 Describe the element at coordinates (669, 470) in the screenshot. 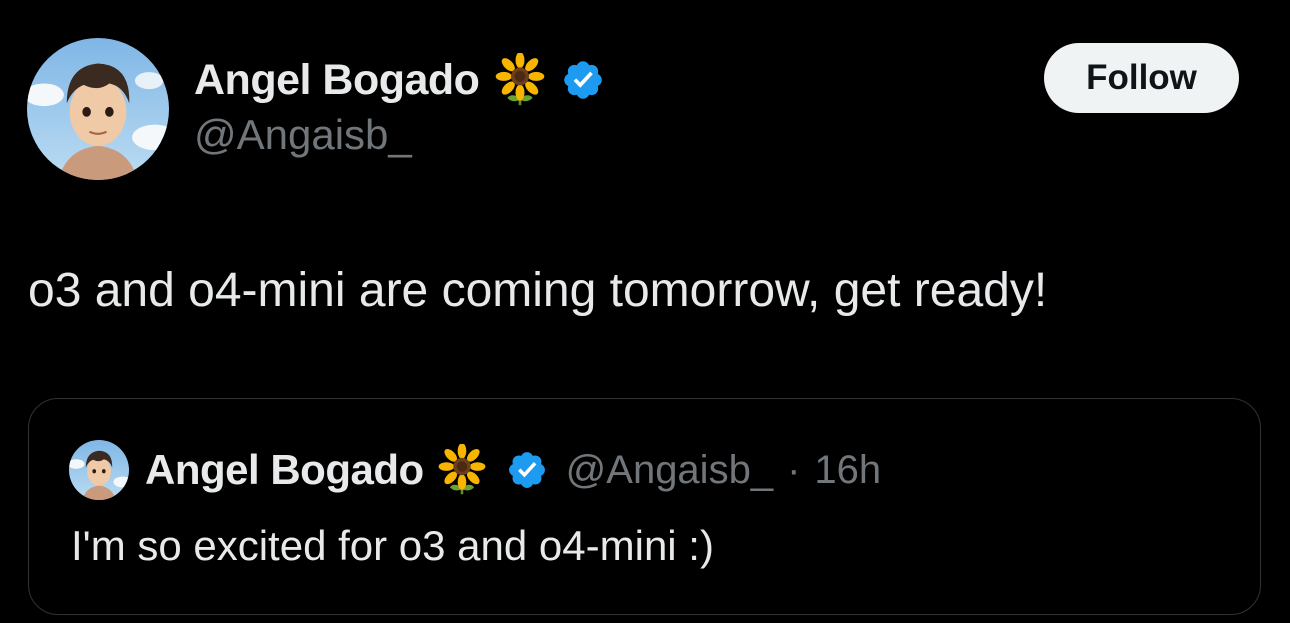

I see `quoted-author-handle: @Angaisb_` at that location.